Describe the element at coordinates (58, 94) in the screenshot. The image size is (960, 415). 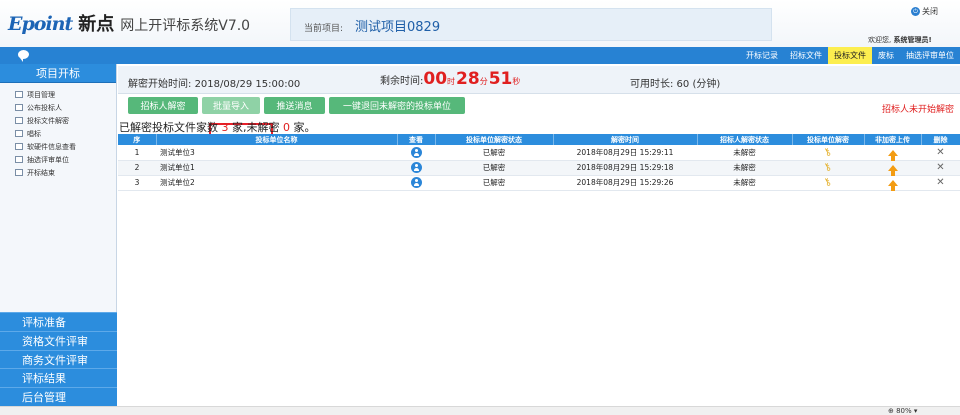
I see `sidebar-item-project-management: 项目管理` at that location.